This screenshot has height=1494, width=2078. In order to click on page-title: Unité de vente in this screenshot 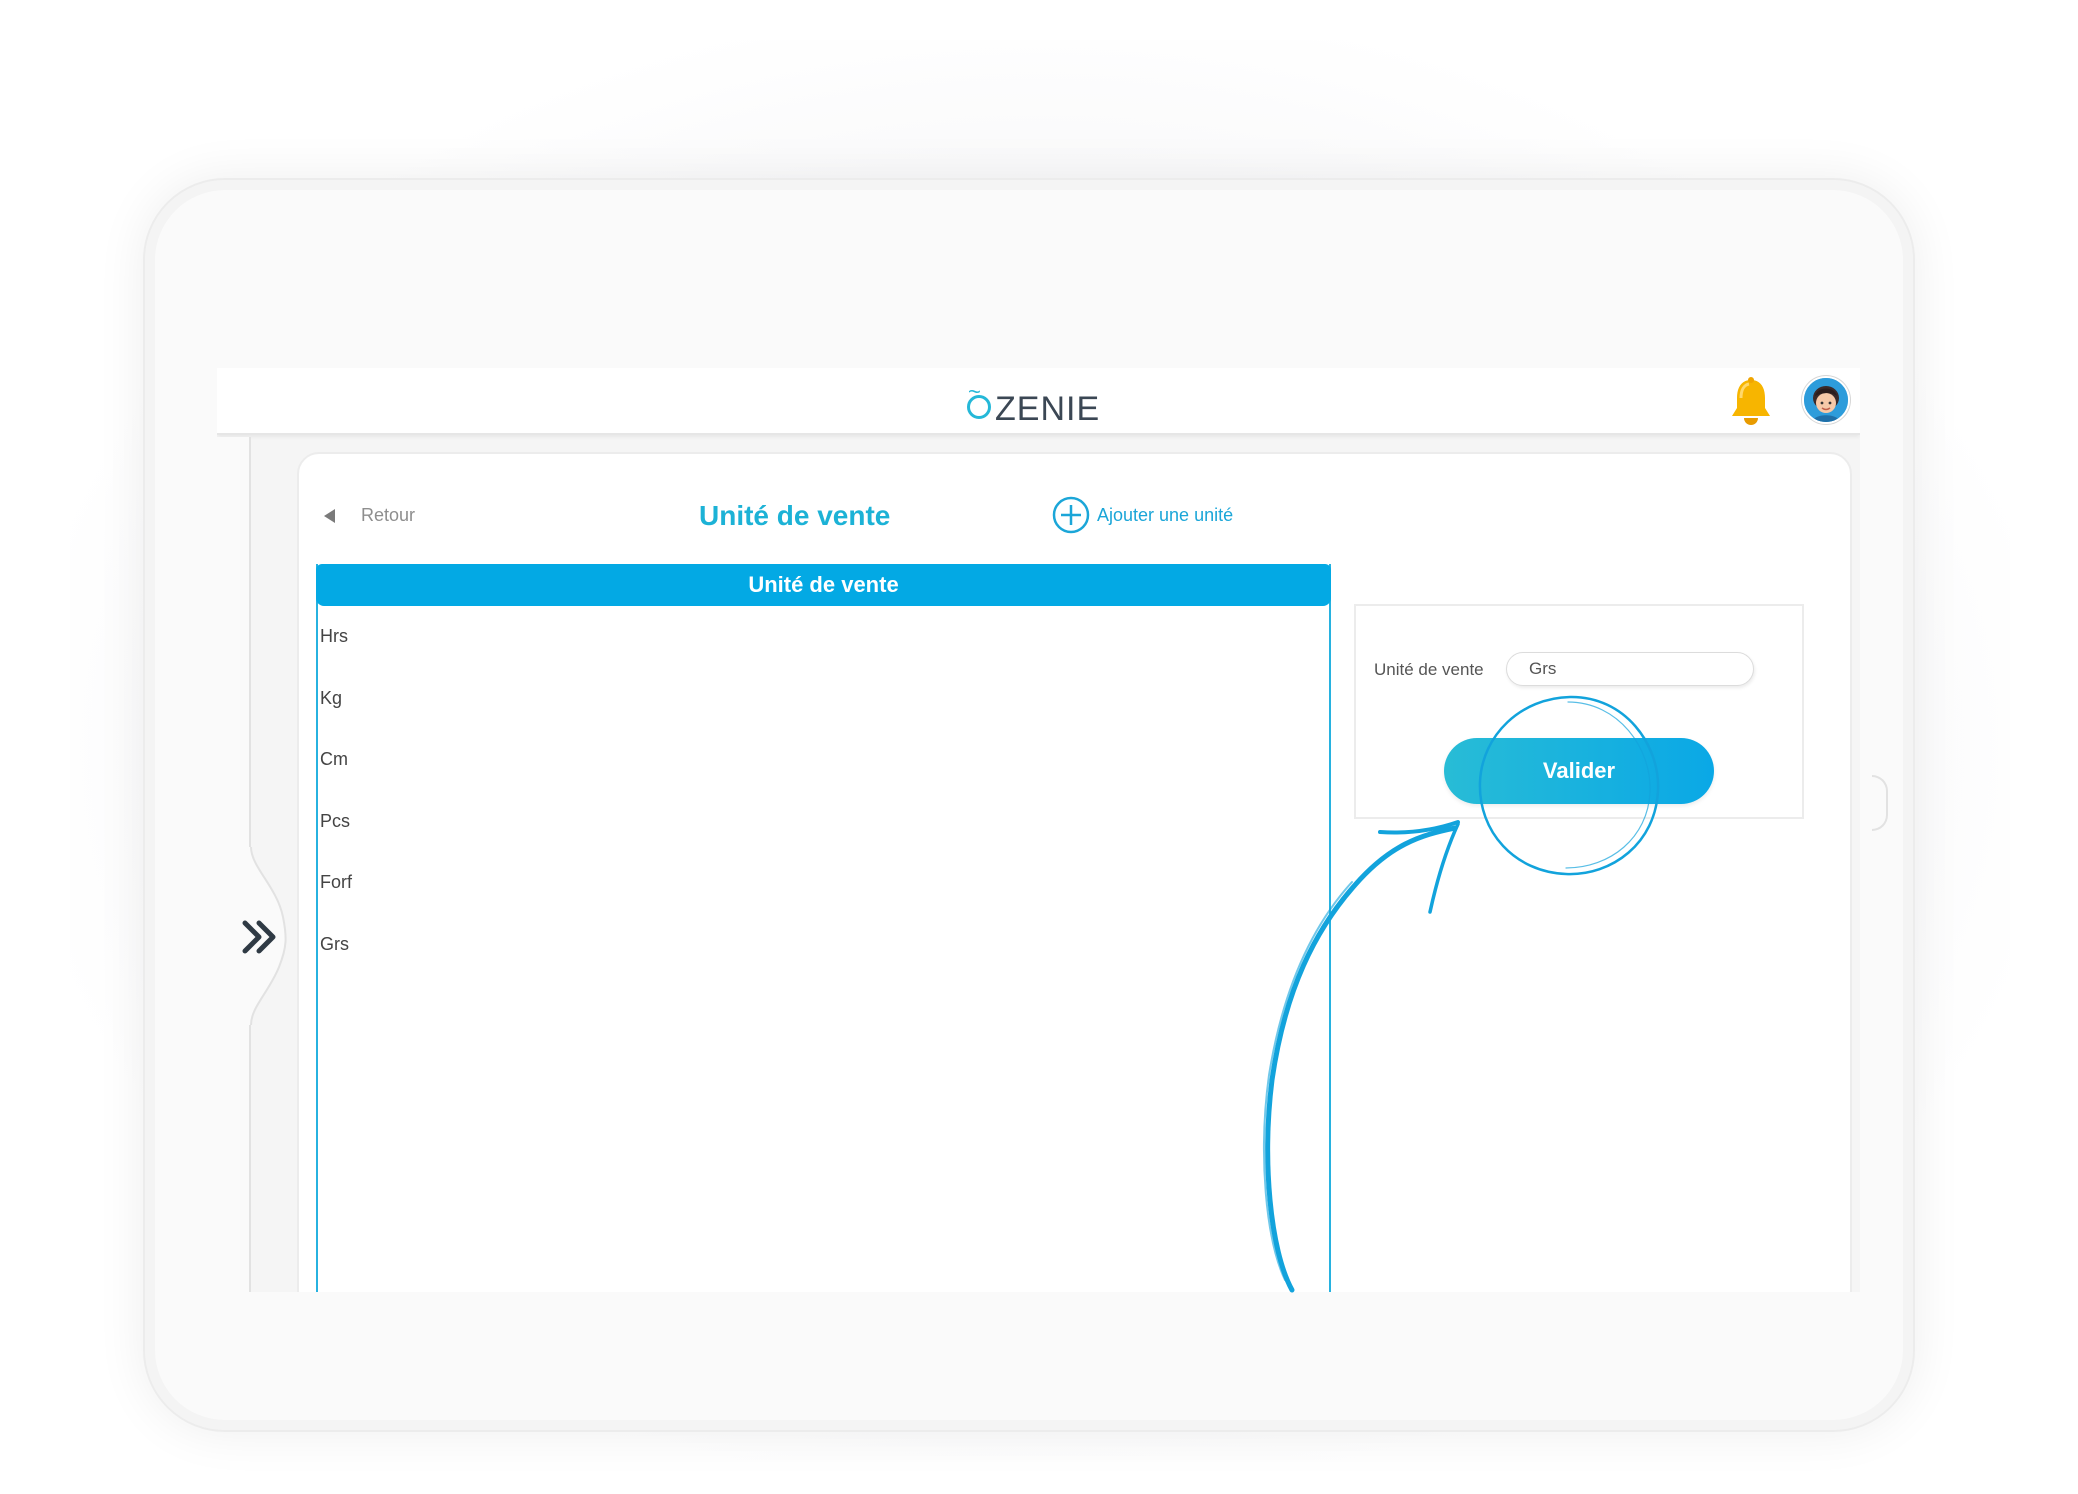, I will do `click(795, 515)`.